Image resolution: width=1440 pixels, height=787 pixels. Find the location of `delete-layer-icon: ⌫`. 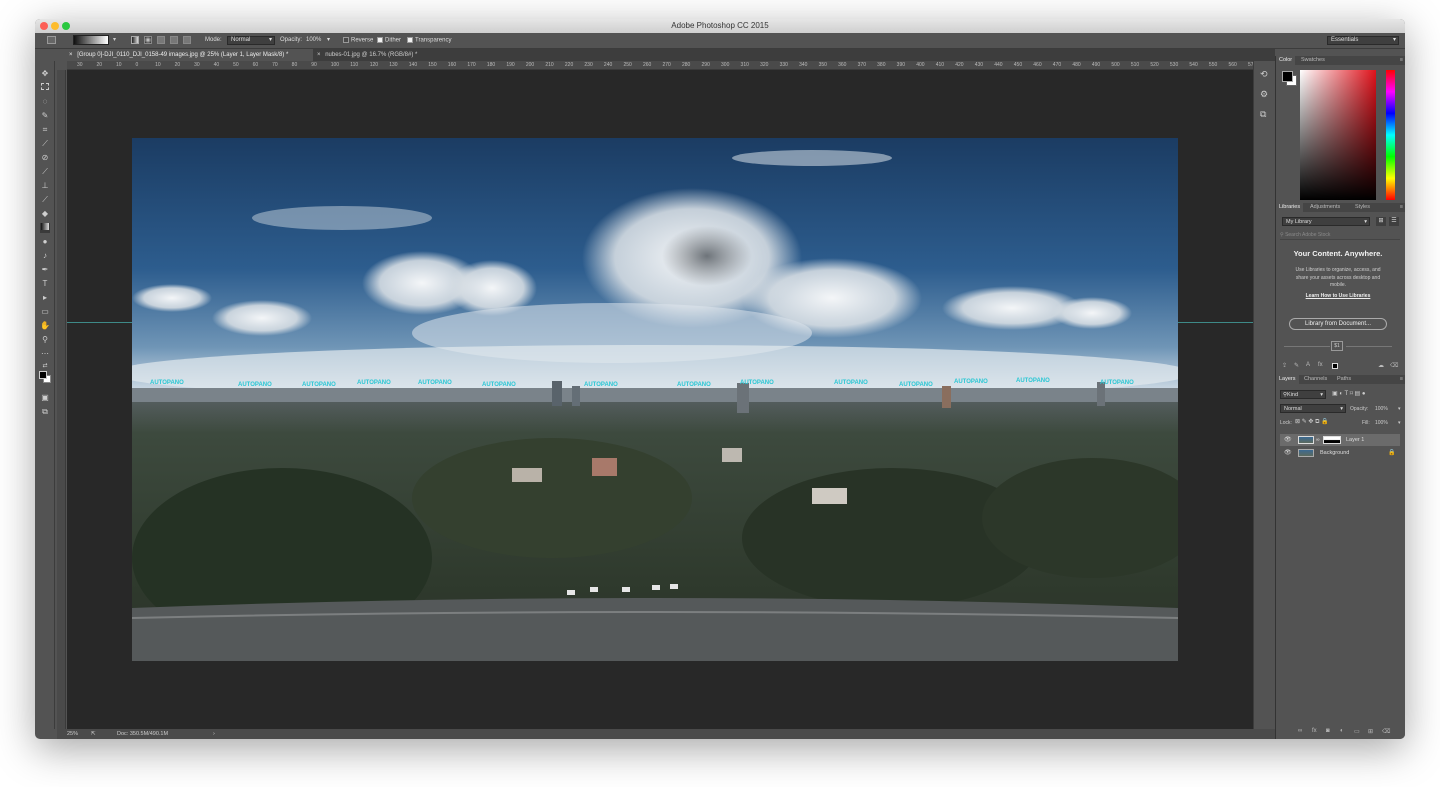

delete-layer-icon: ⌫ is located at coordinates (1386, 731).